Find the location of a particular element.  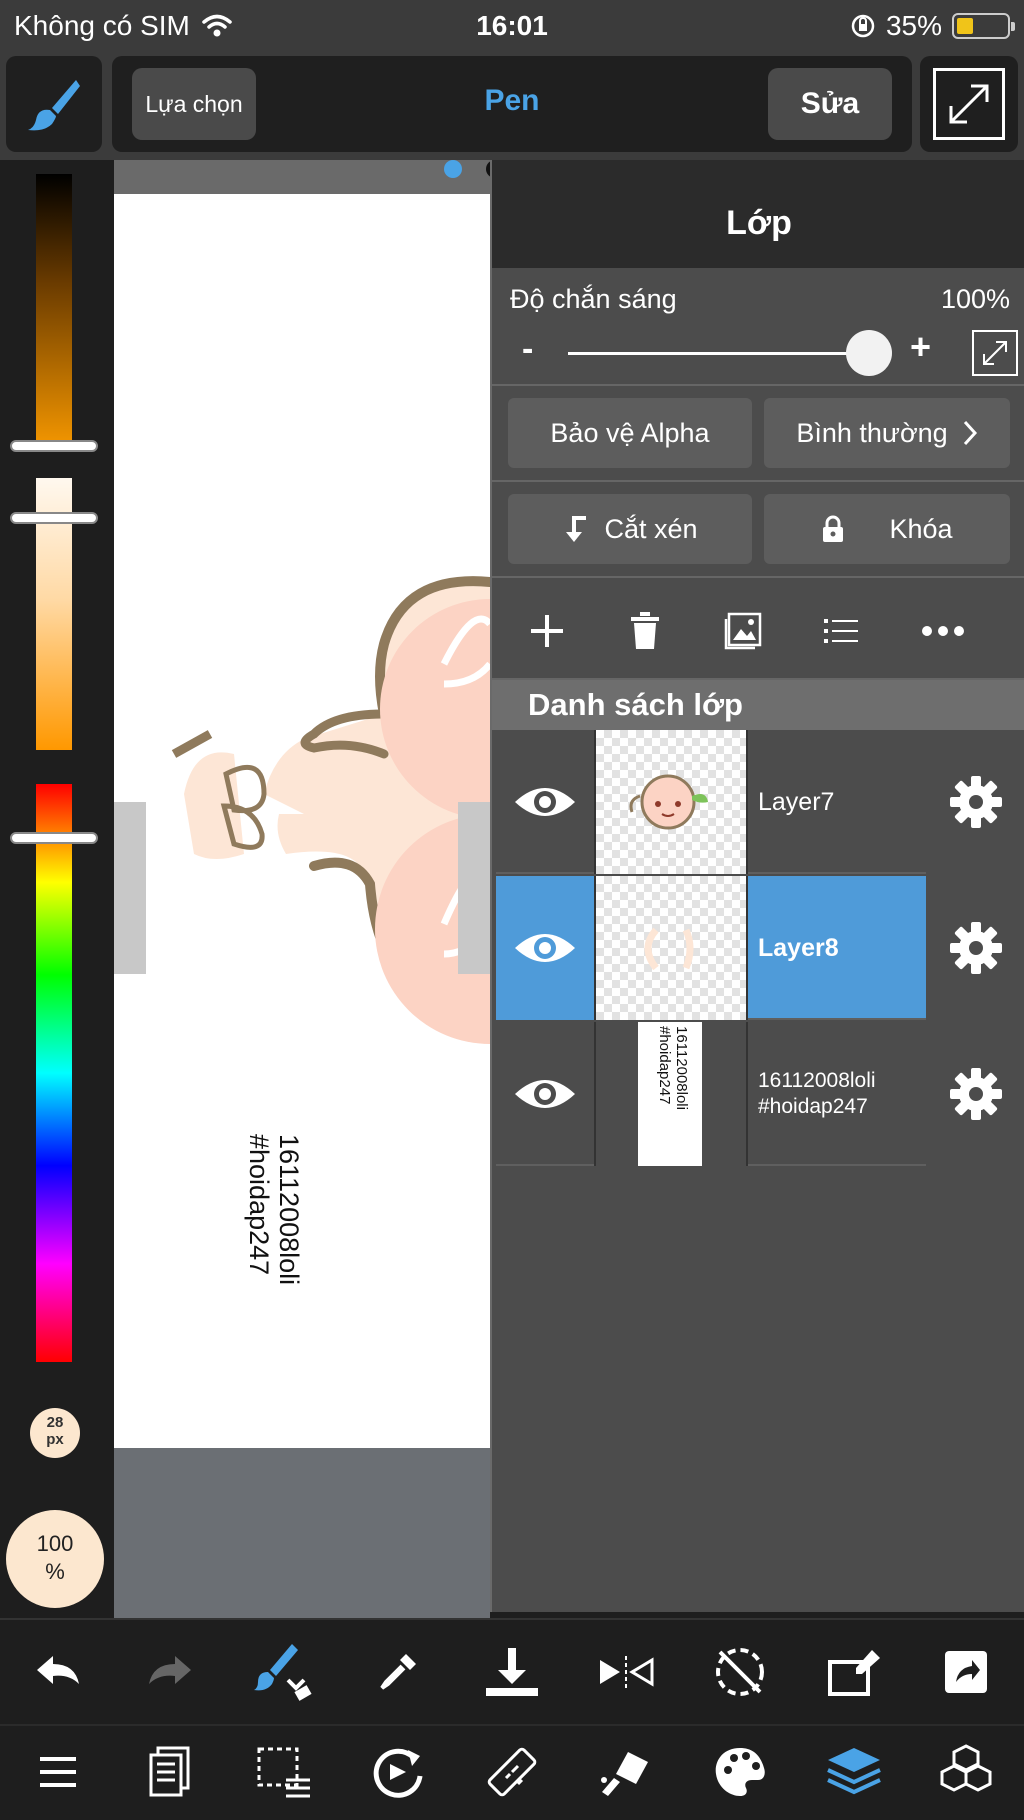

hue-slider-knob is located at coordinates (54, 838).